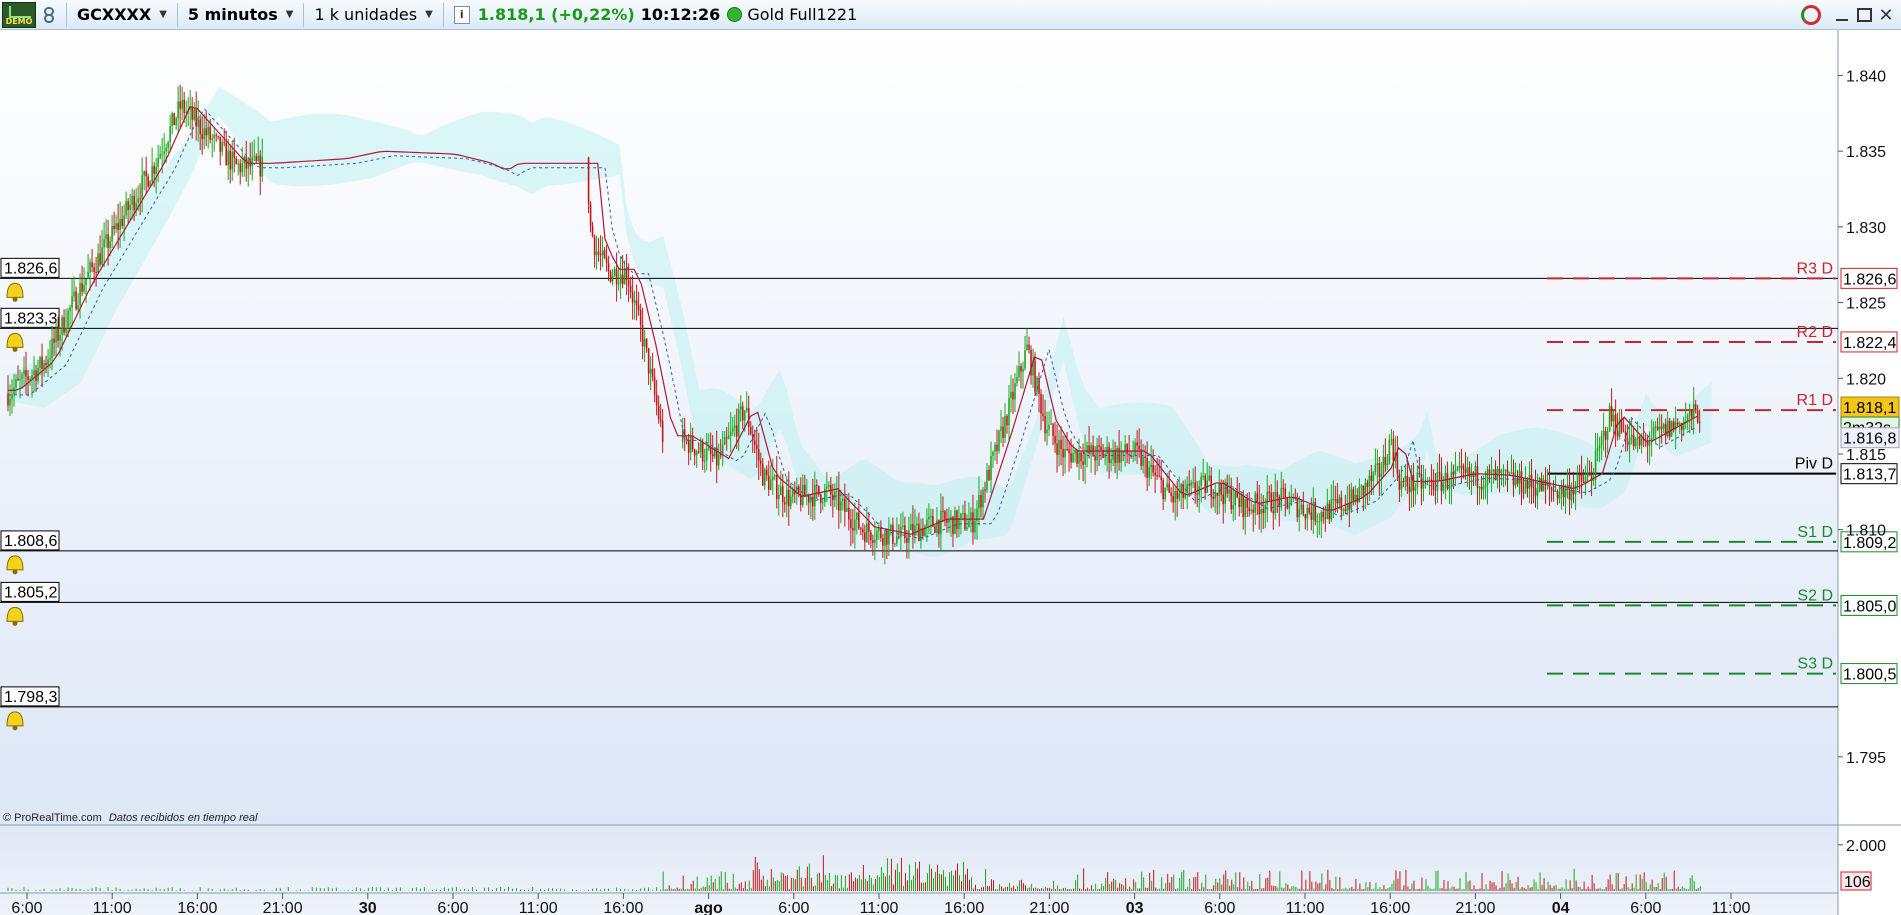 The image size is (1901, 915). Describe the element at coordinates (1866, 531) in the screenshot. I see `price-tick-label: 1.810` at that location.